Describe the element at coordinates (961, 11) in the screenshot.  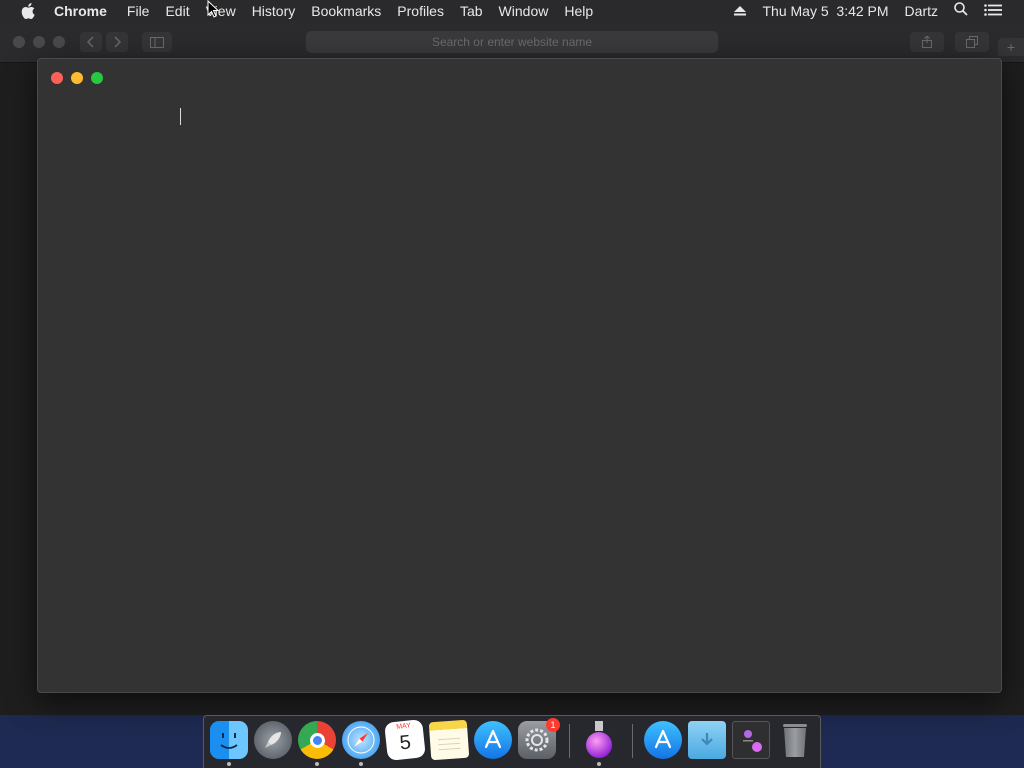
I see `search-icon` at that location.